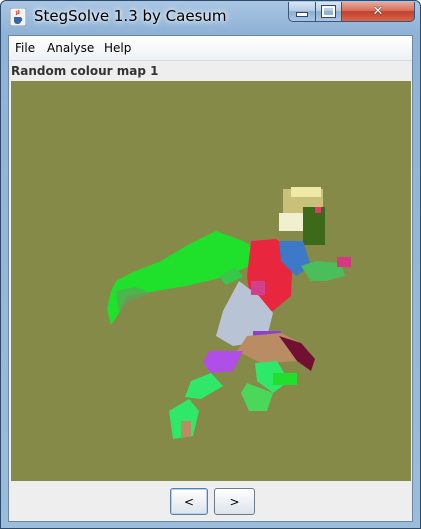 The width and height of the screenshot is (421, 529). Describe the element at coordinates (210, 502) in the screenshot. I see `navigation-bar: < >` at that location.